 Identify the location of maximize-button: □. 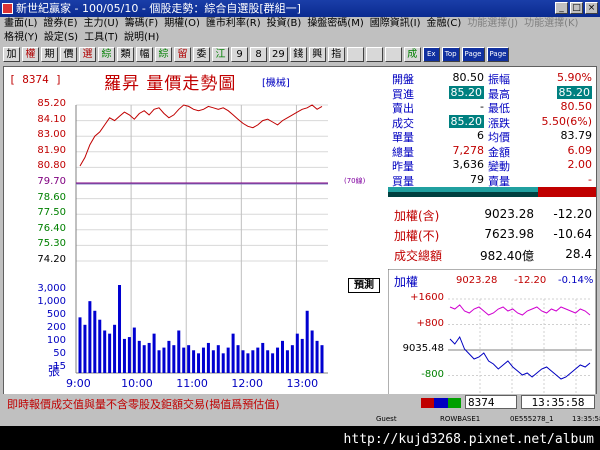
(576, 8).